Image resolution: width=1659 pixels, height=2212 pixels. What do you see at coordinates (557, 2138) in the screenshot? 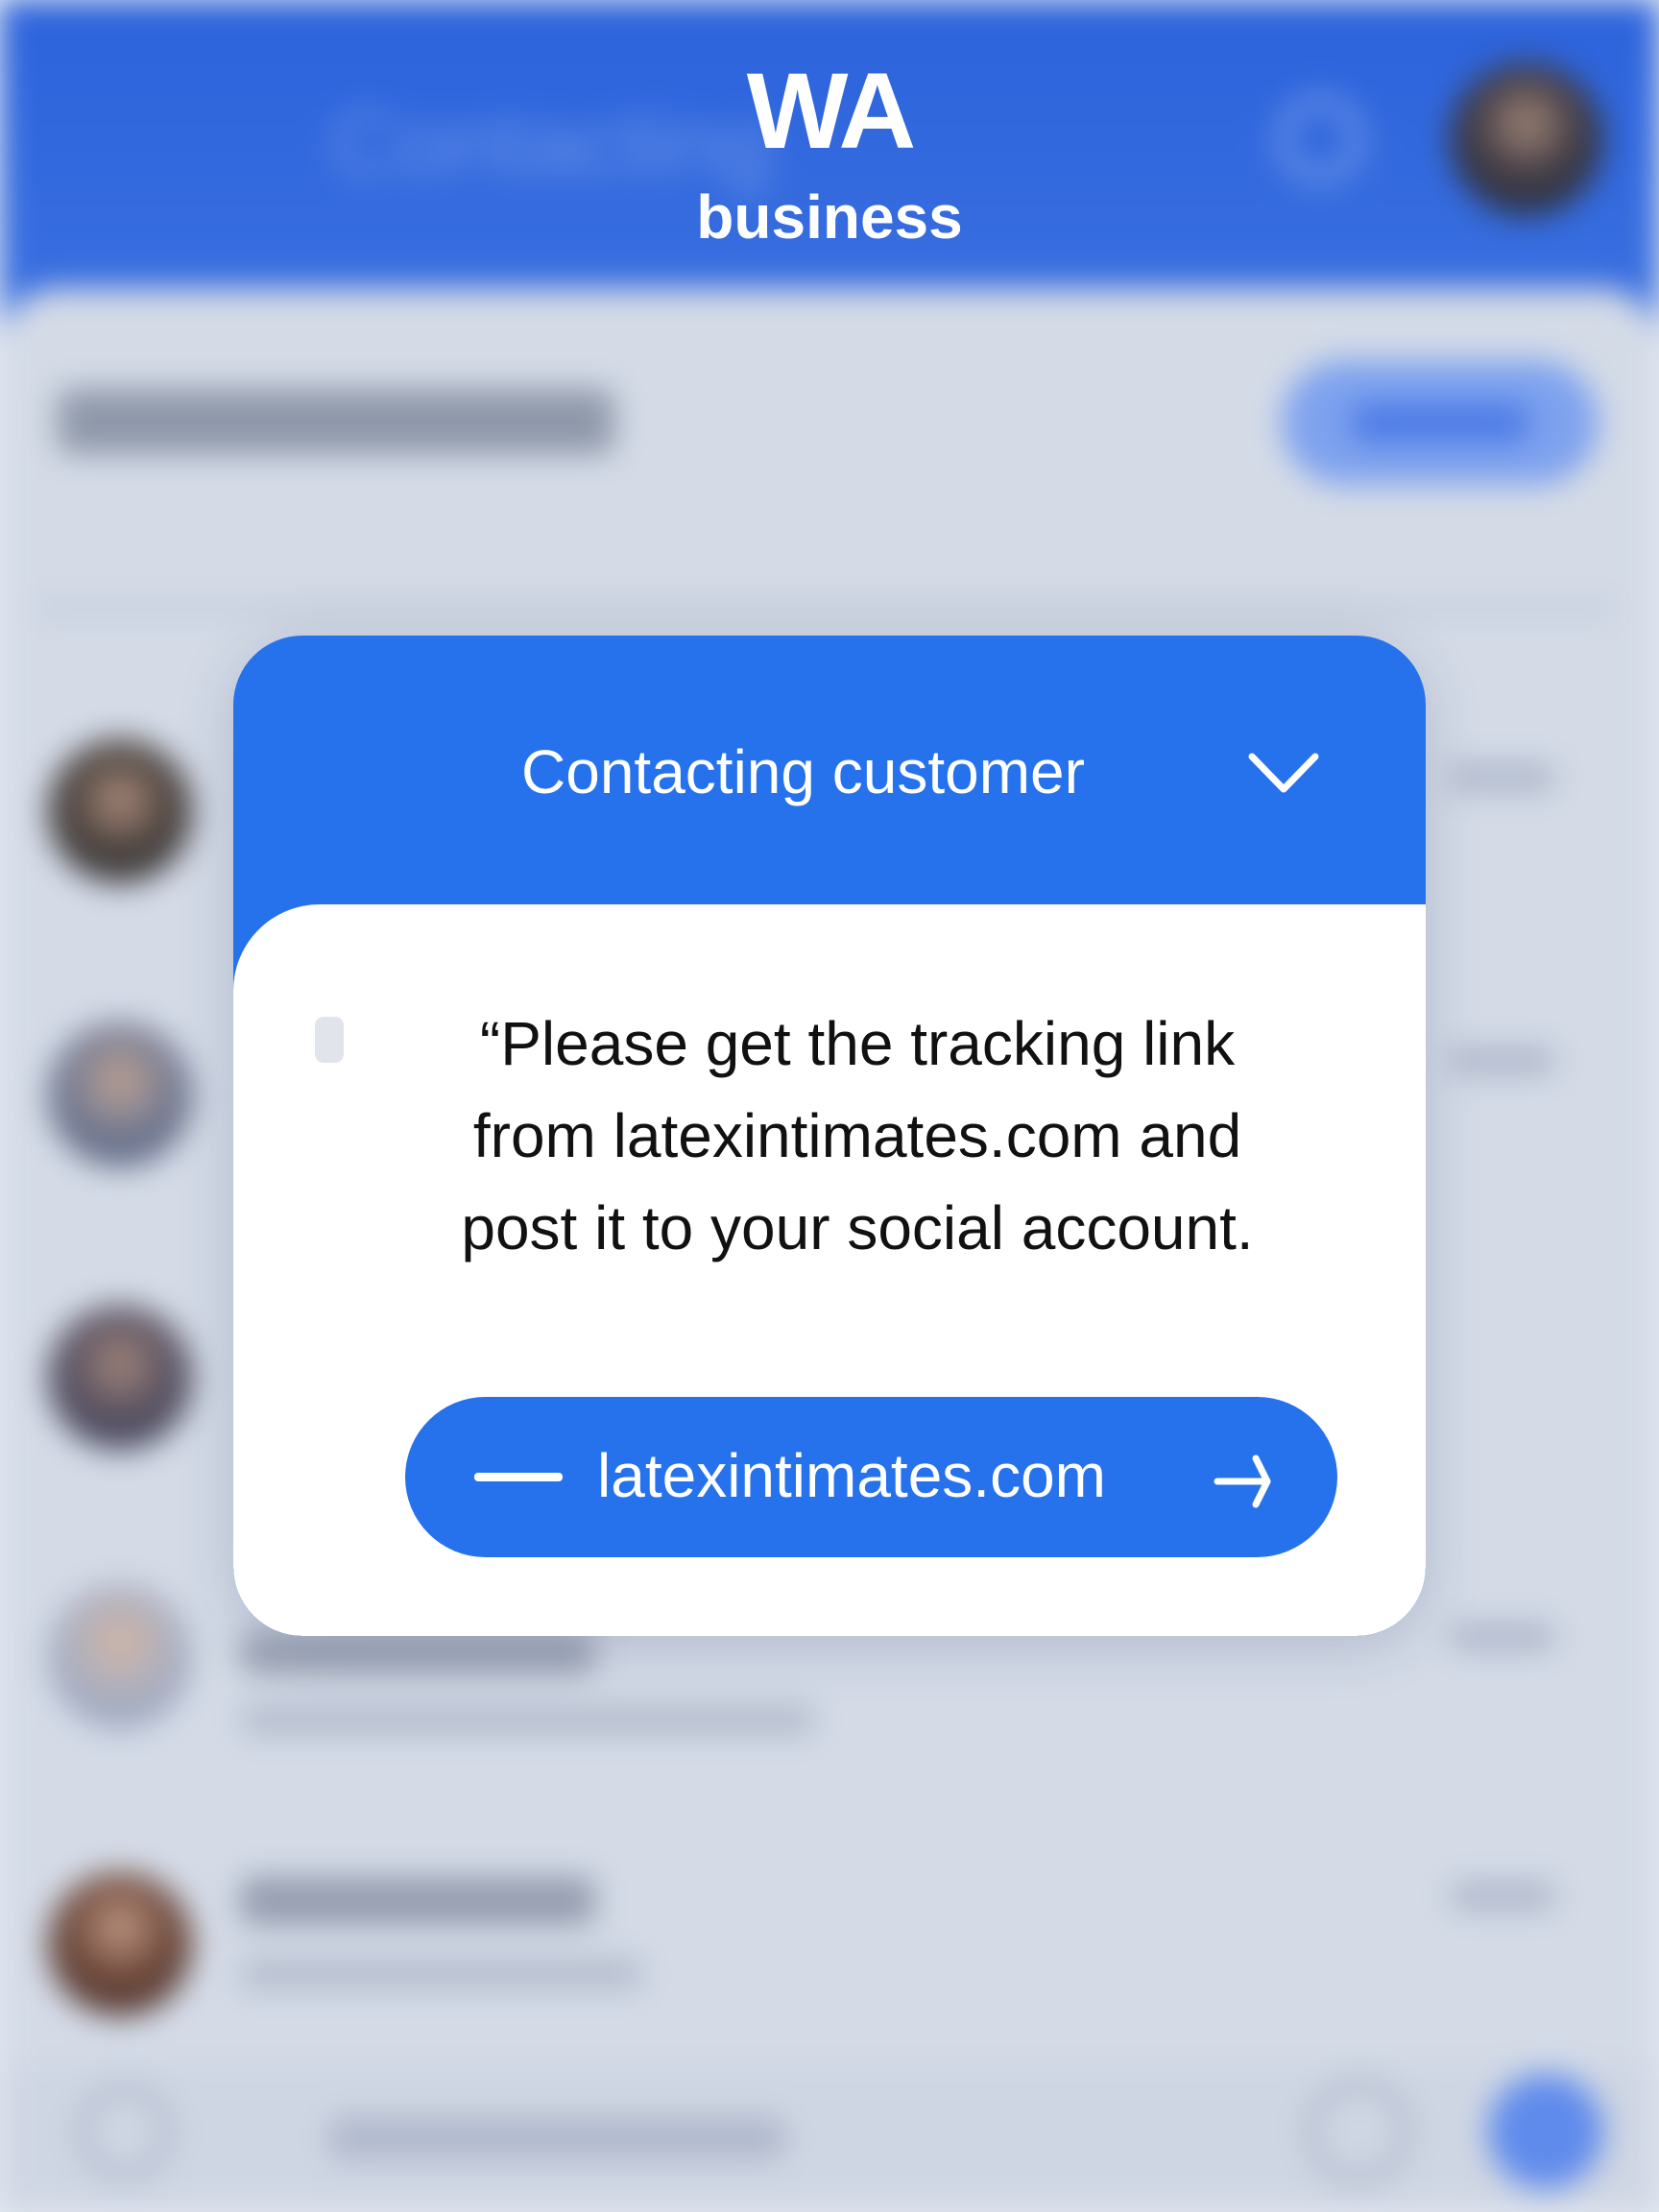
I see `message-input` at bounding box center [557, 2138].